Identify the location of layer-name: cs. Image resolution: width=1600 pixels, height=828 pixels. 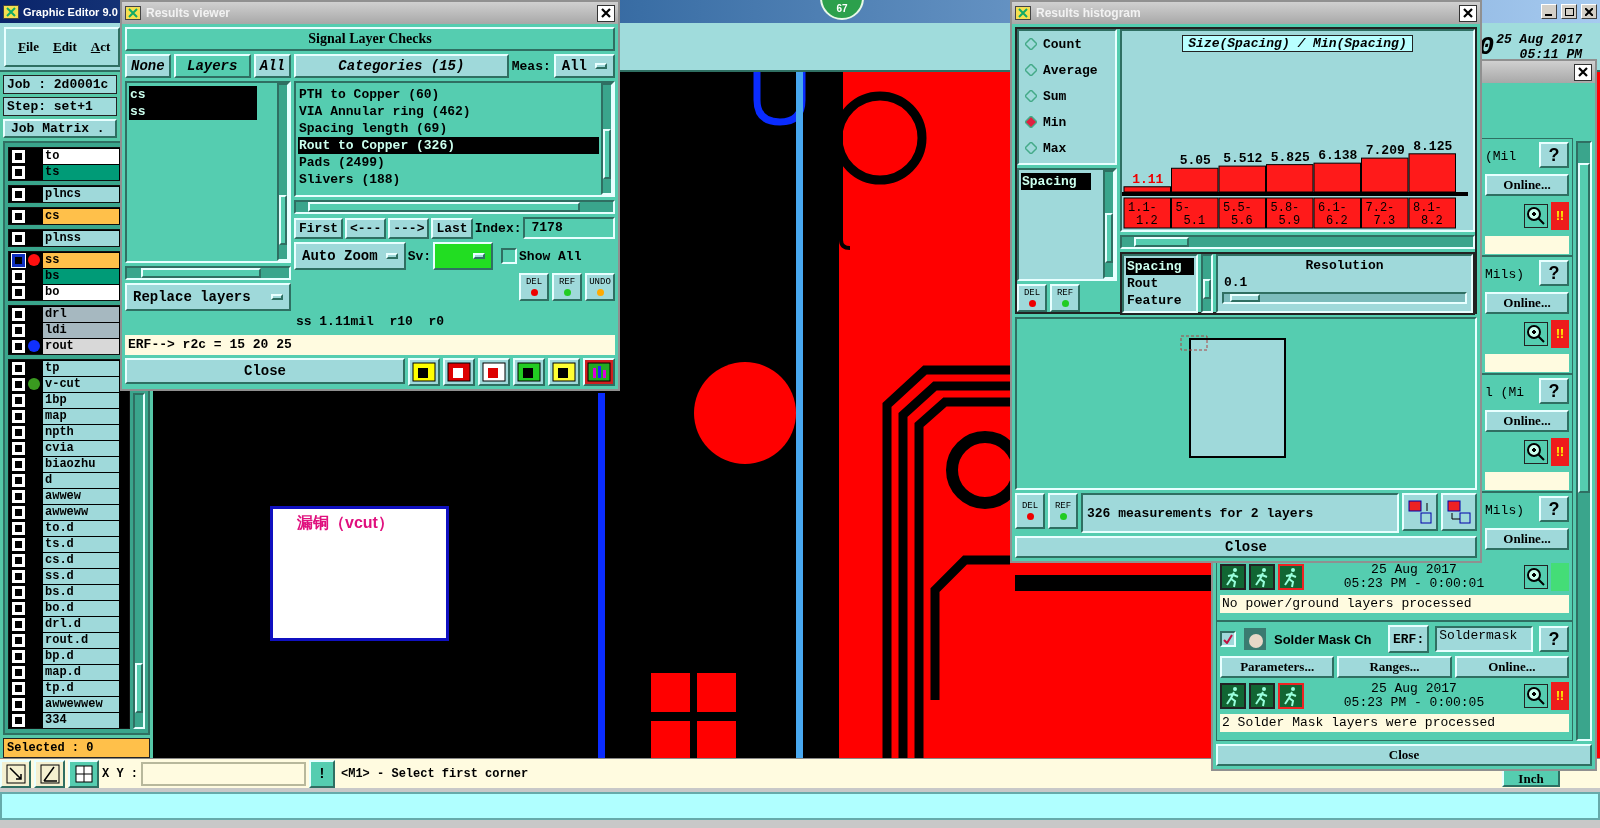
(81, 216).